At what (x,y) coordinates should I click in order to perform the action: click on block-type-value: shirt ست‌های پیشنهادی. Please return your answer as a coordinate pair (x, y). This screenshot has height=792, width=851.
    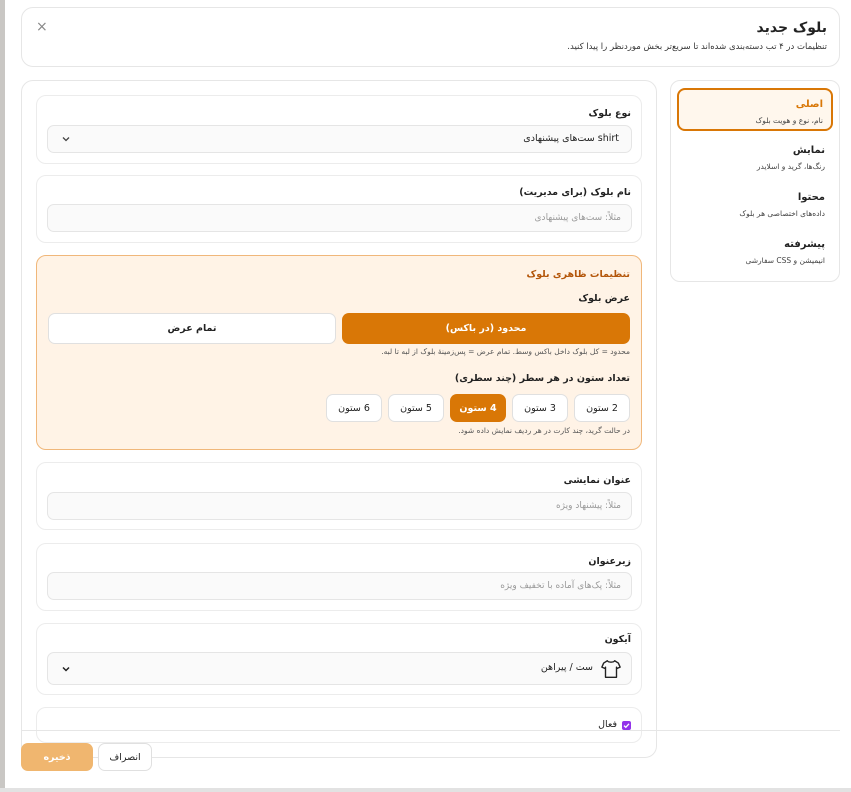
    Looking at the image, I should click on (571, 138).